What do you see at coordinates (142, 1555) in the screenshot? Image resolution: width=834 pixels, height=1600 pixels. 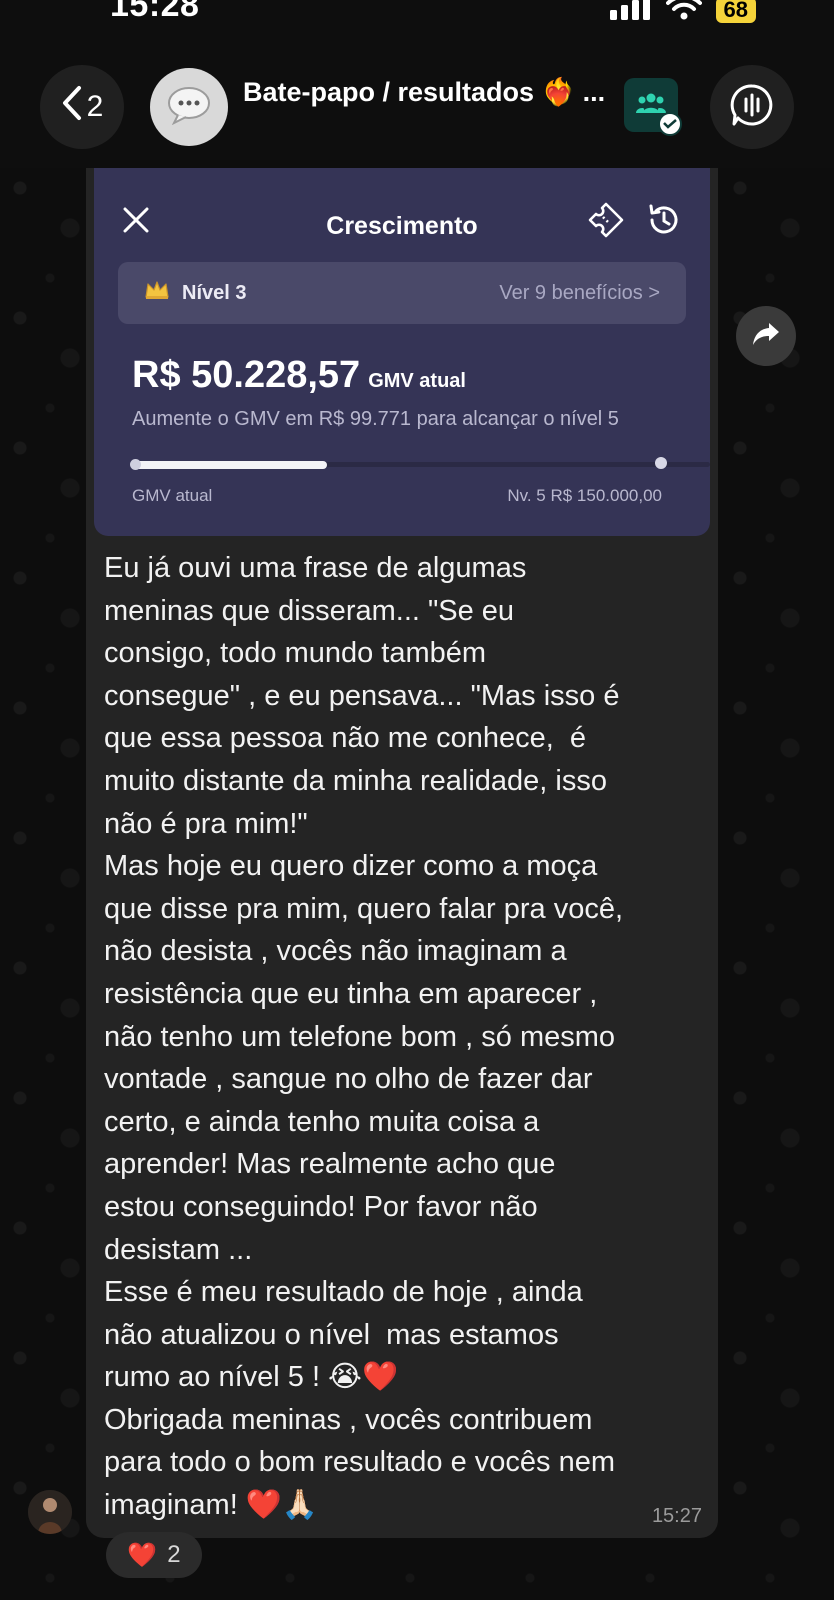 I see `heart-reaction-icon: ❤️` at bounding box center [142, 1555].